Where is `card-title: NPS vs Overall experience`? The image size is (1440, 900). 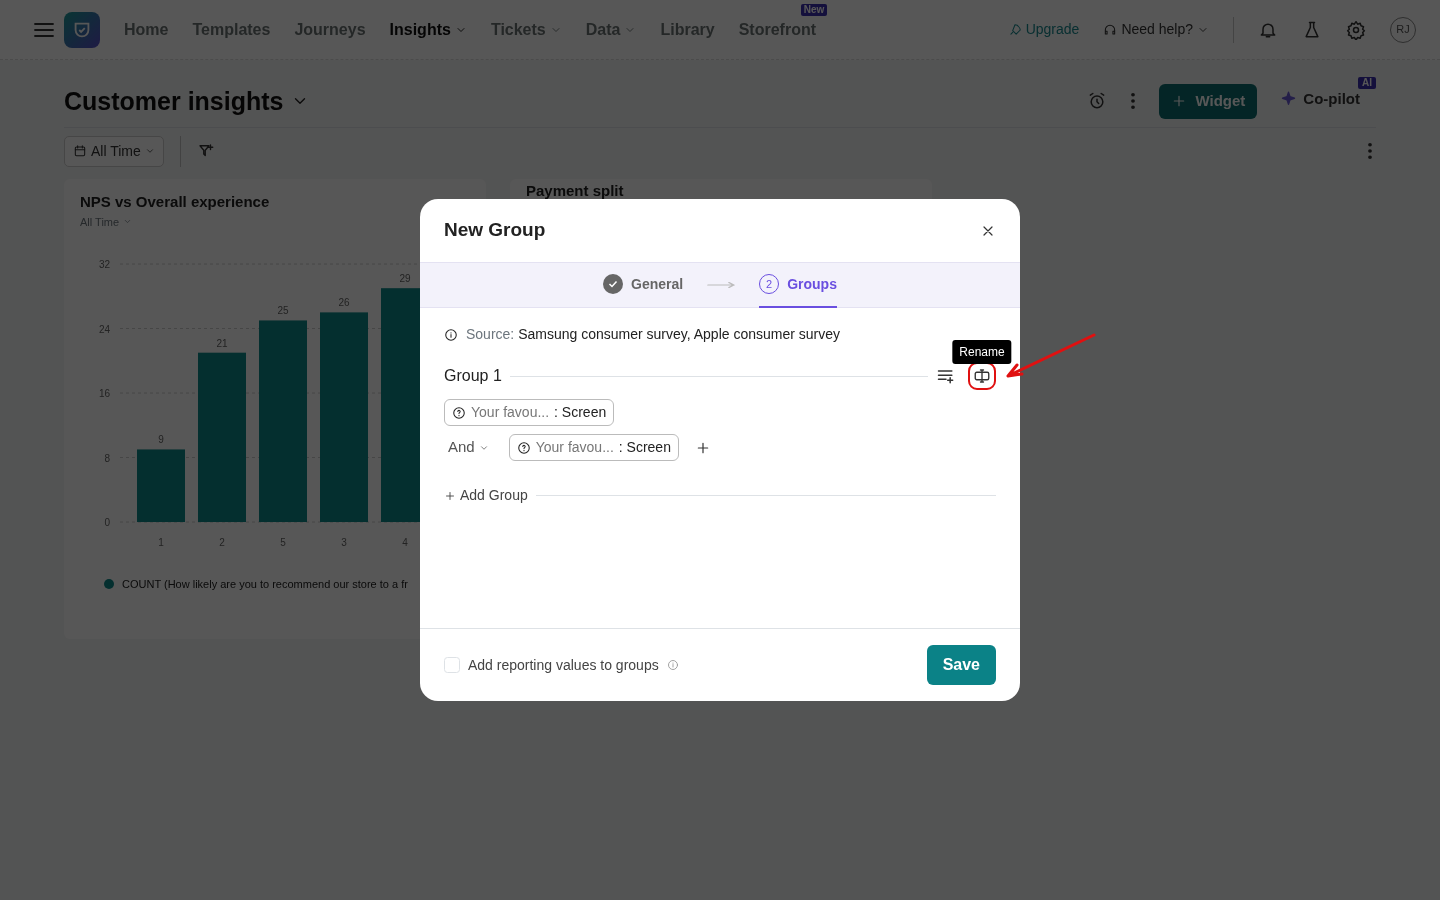 card-title: NPS vs Overall experience is located at coordinates (175, 201).